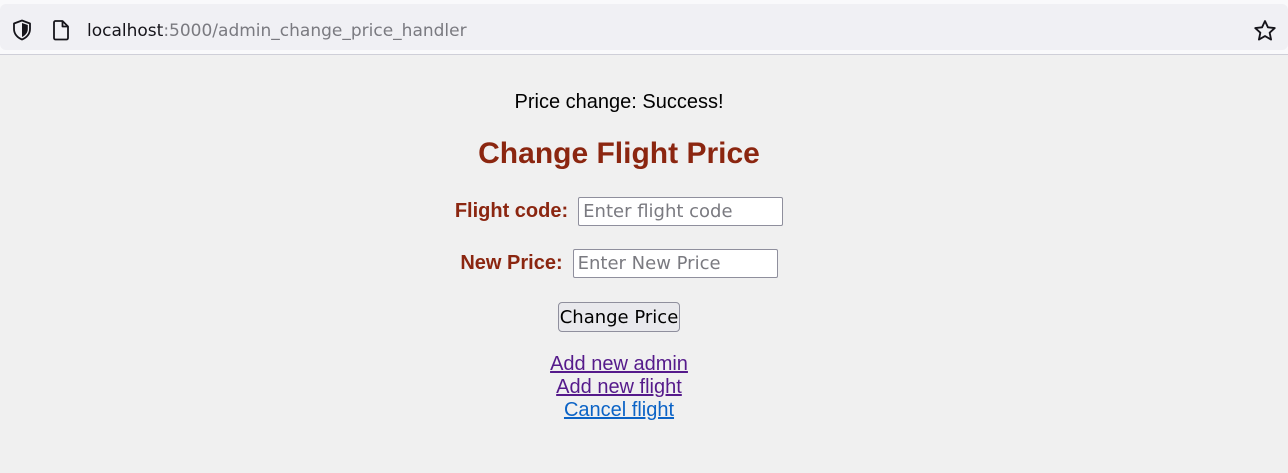 Image resolution: width=1288 pixels, height=473 pixels. Describe the element at coordinates (1265, 31) in the screenshot. I see `bookmark-star-icon` at that location.